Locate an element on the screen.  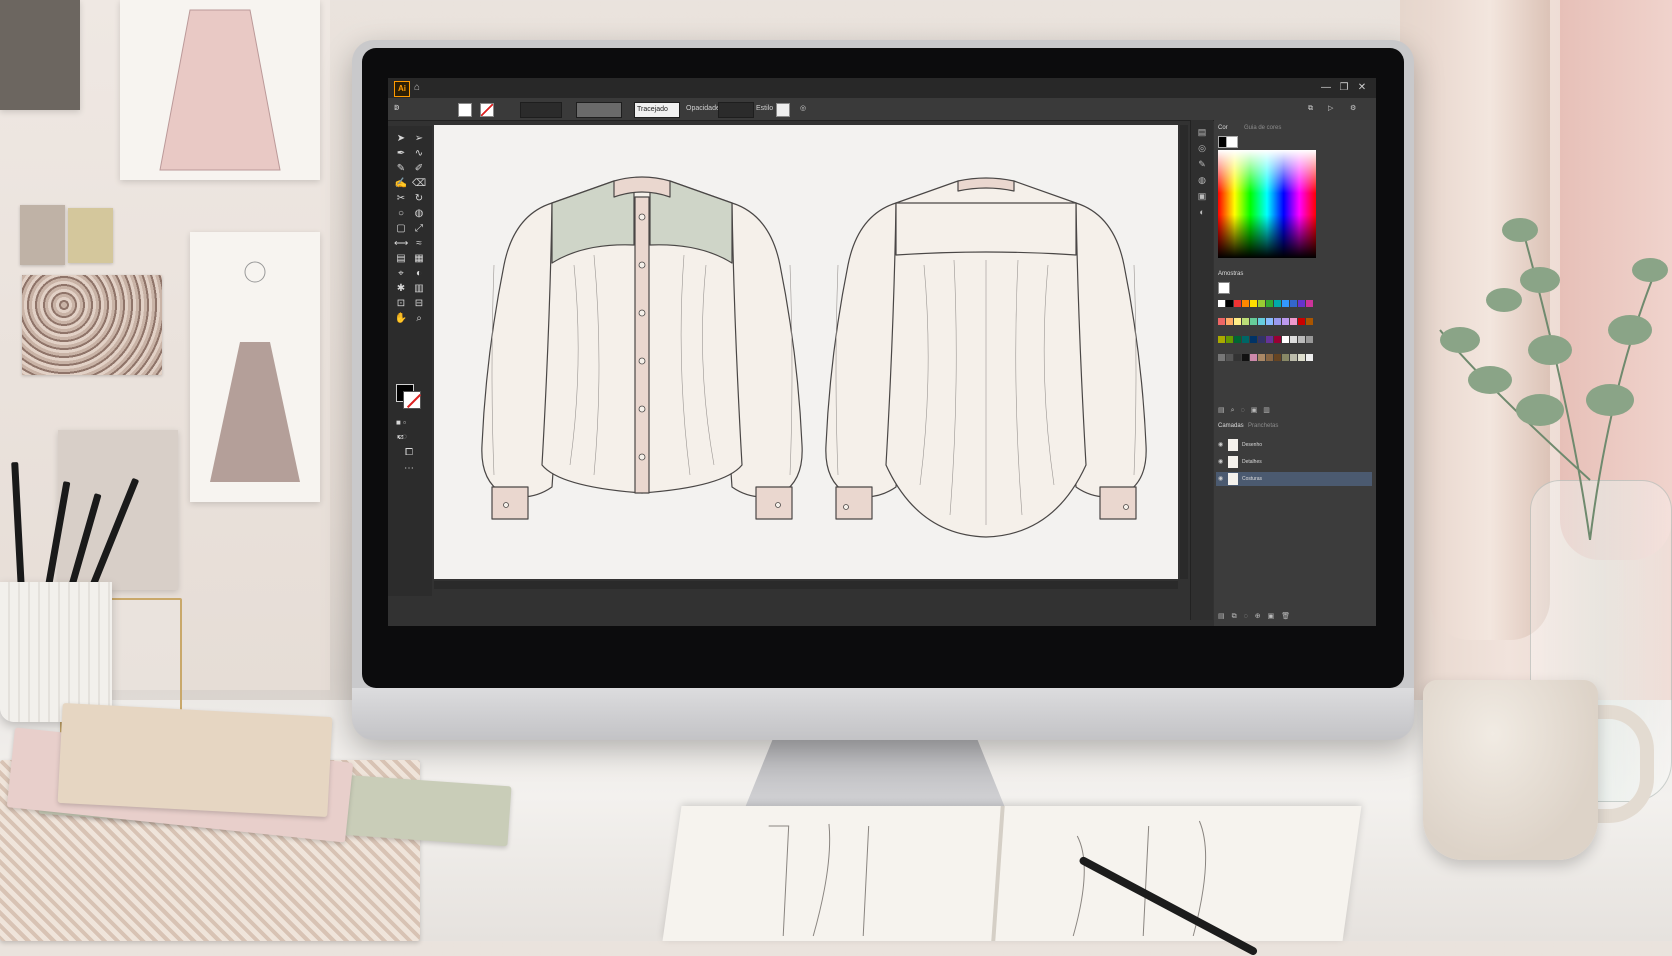
stroke-profile-dropdown: Tracejado is located at coordinates (657, 110).